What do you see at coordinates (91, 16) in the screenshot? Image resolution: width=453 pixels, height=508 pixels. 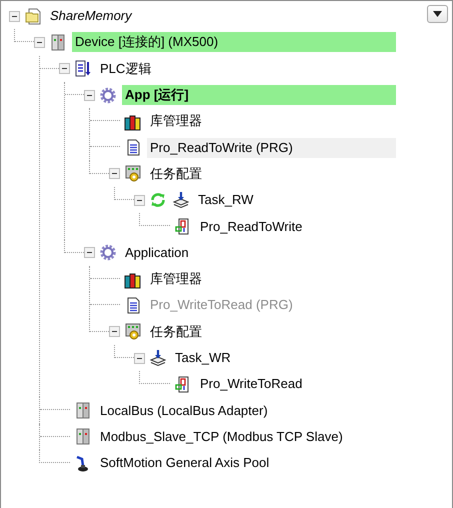 I see `tree-item: ShareMemory` at bounding box center [91, 16].